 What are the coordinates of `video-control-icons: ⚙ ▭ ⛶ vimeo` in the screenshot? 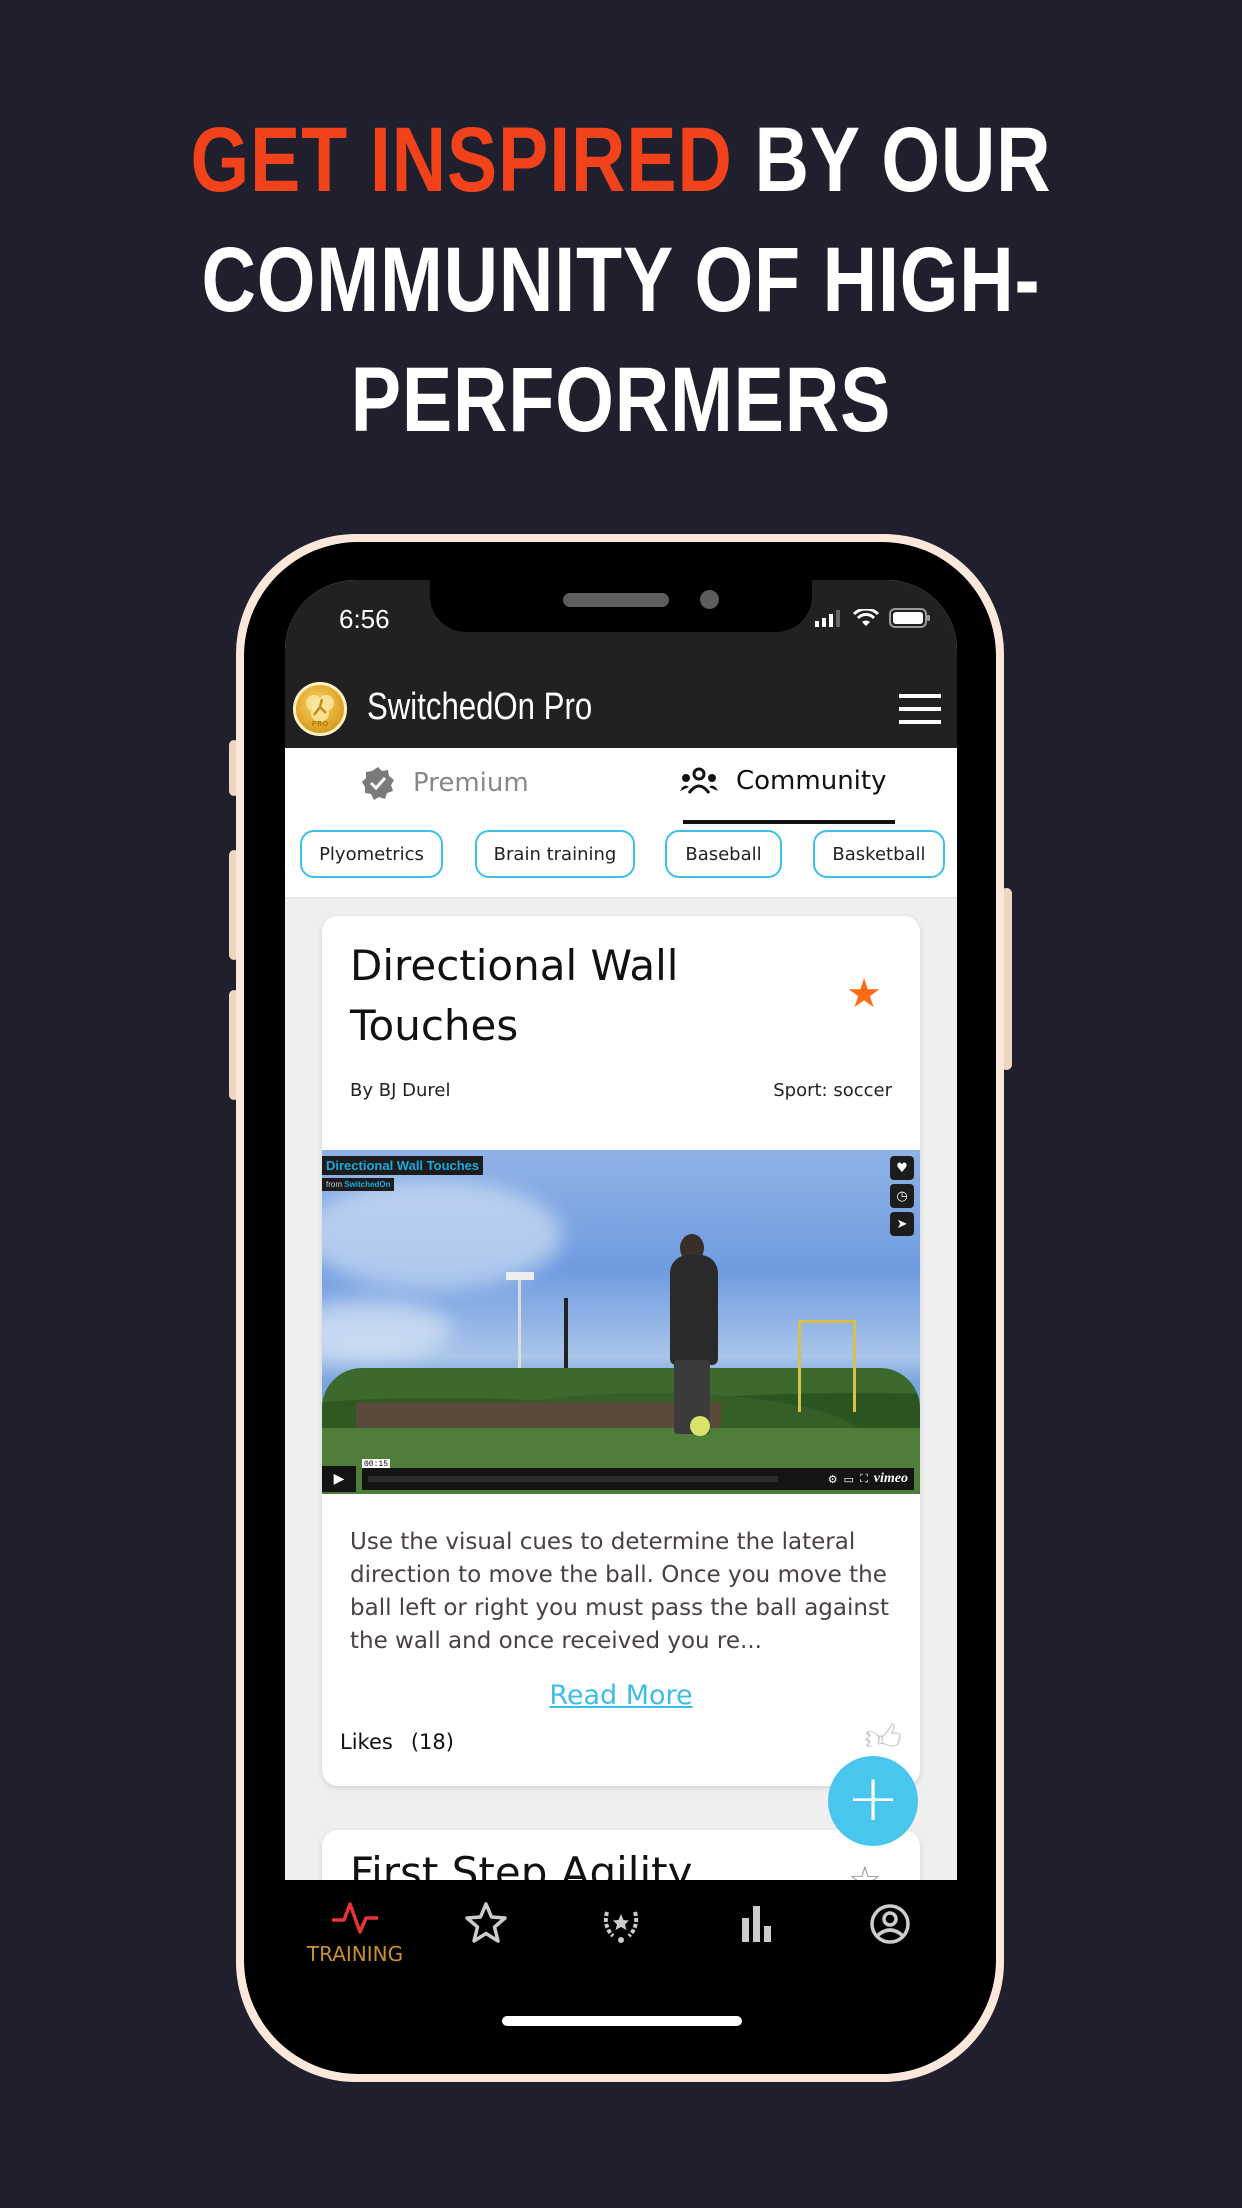 It's located at (868, 1479).